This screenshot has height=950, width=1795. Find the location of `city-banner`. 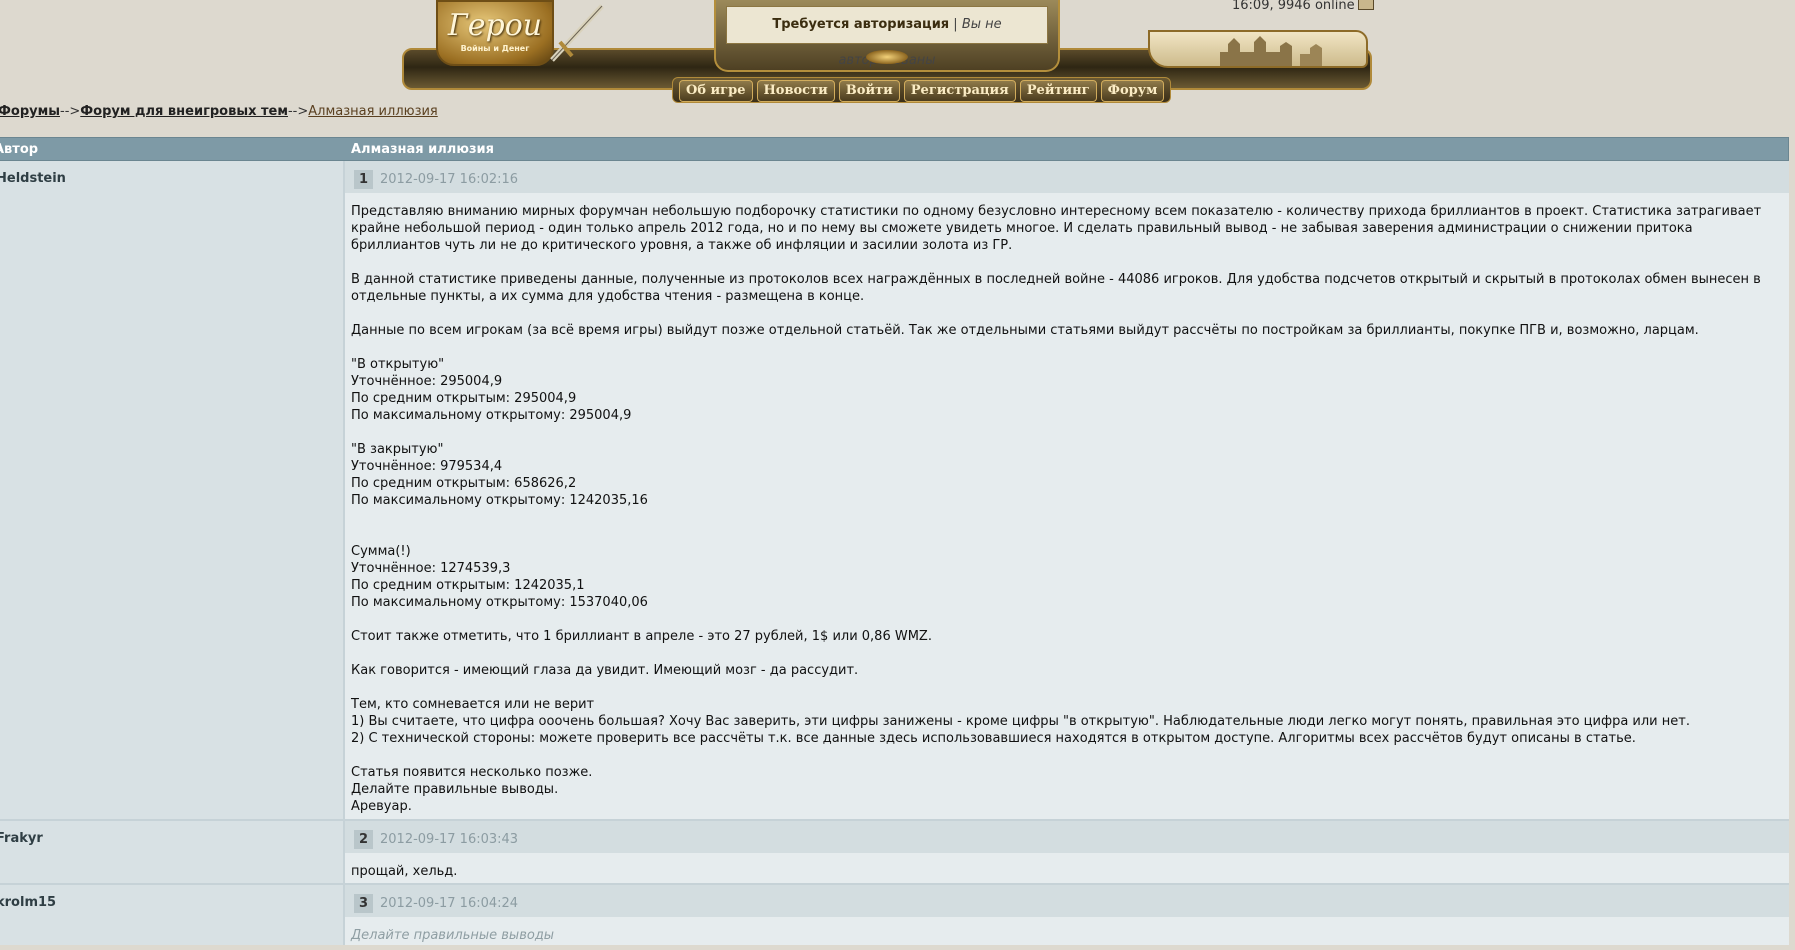

city-banner is located at coordinates (1258, 49).